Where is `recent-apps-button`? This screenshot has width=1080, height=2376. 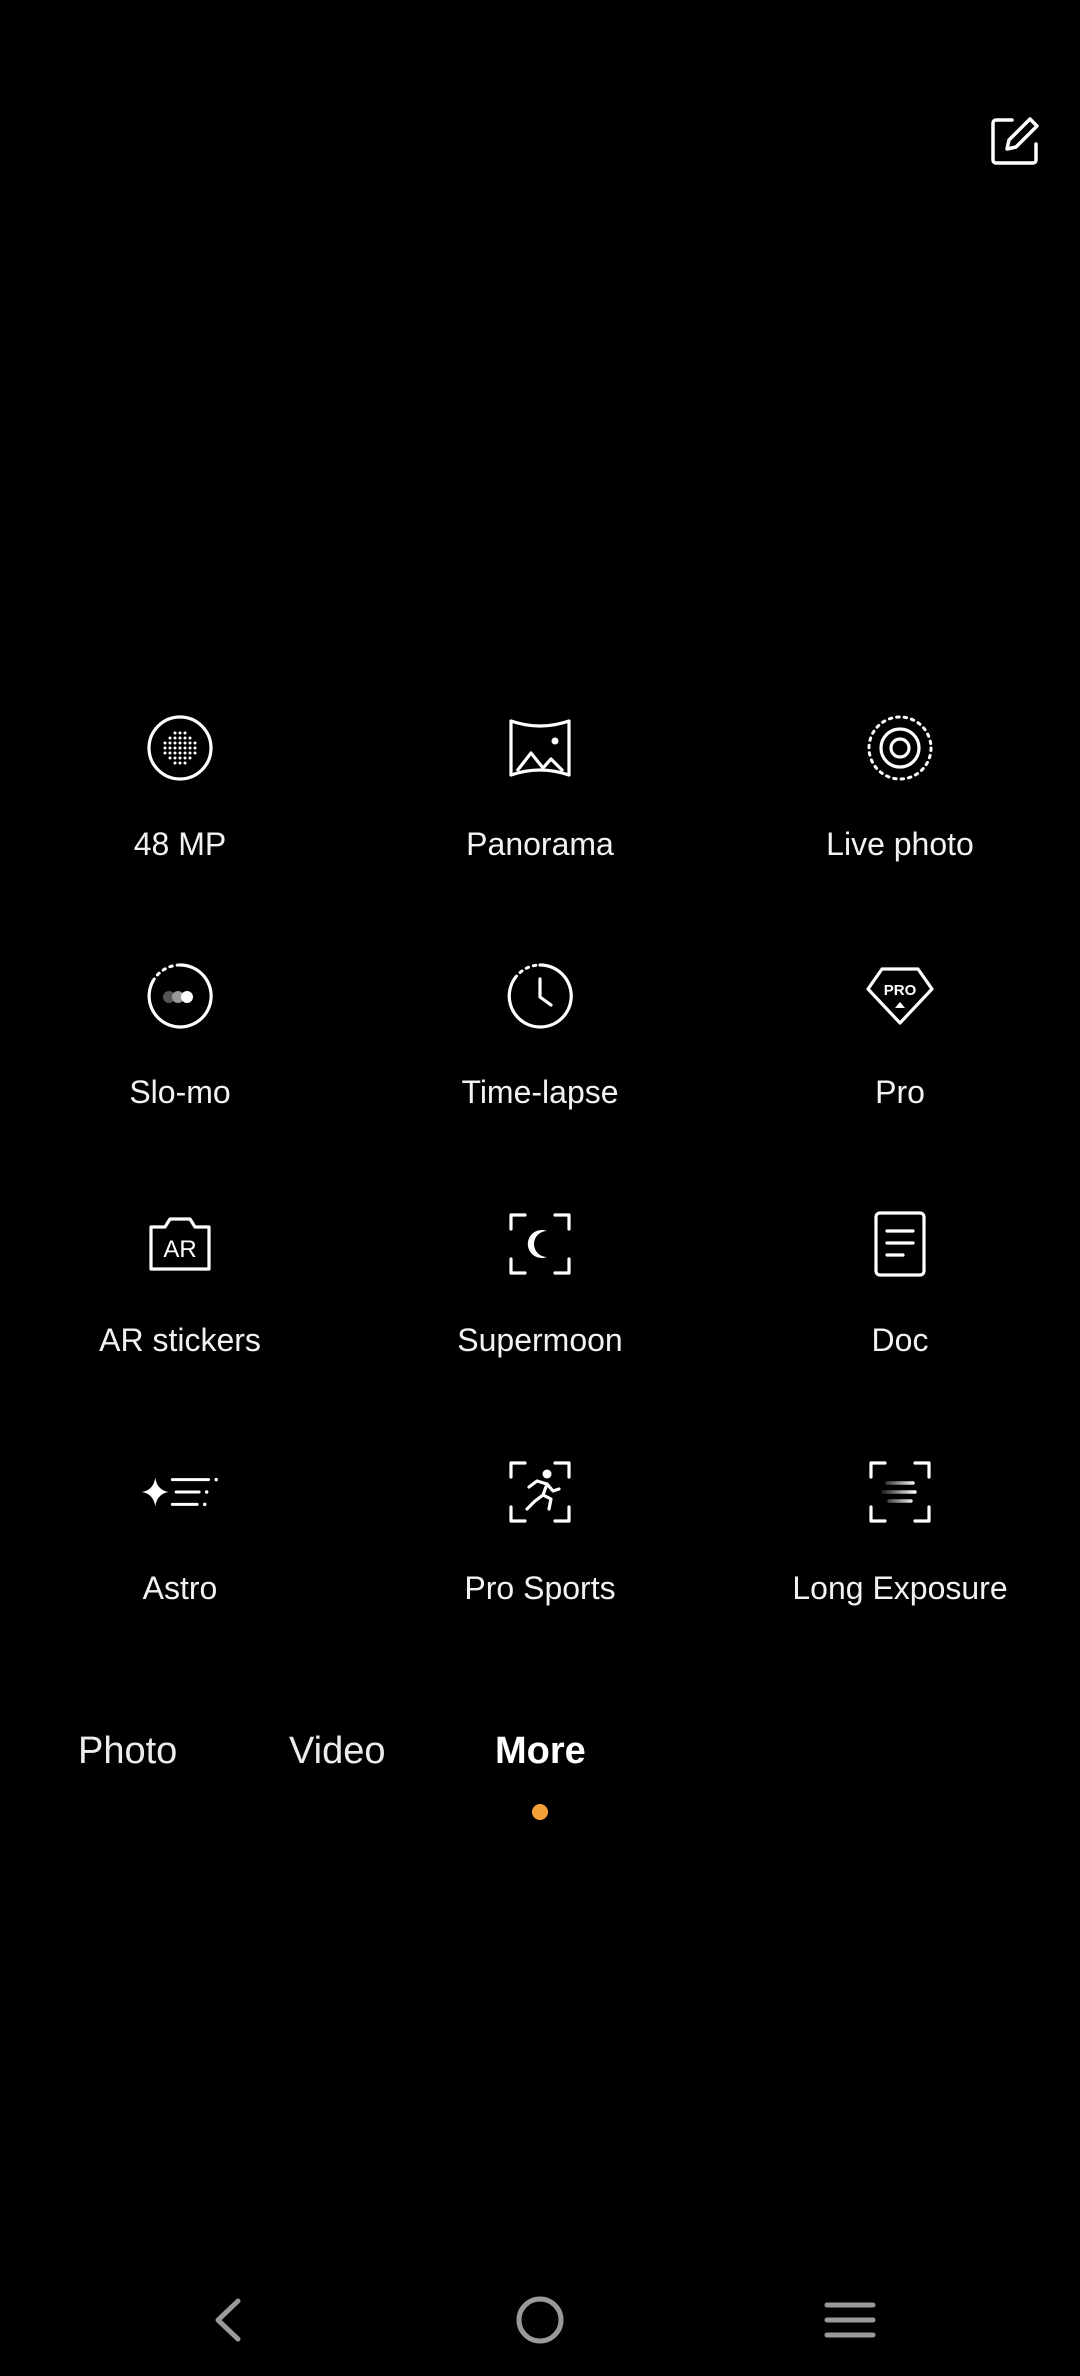
recent-apps-button is located at coordinates (850, 2320).